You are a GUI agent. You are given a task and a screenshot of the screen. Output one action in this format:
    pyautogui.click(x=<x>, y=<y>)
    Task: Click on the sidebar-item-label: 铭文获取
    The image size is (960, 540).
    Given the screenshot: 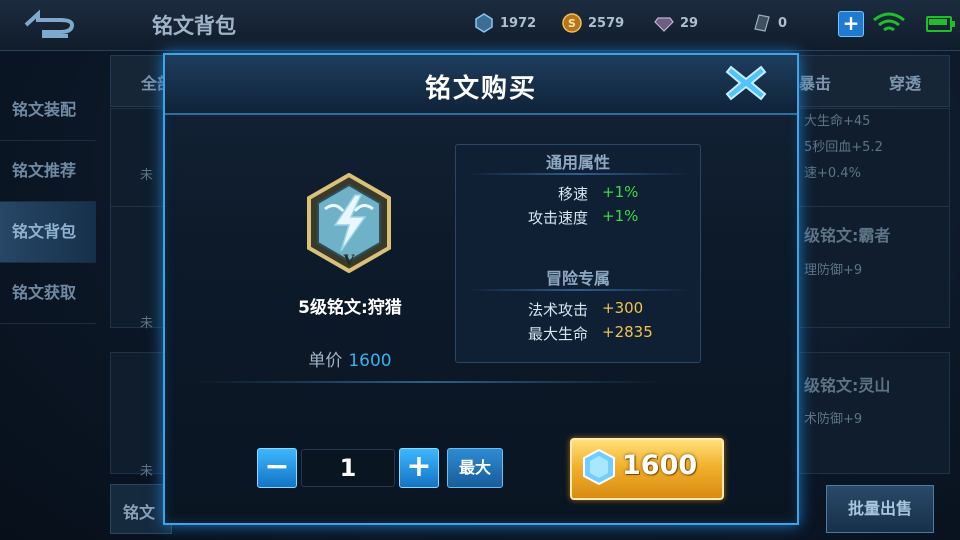 What is the action you would take?
    pyautogui.click(x=44, y=292)
    